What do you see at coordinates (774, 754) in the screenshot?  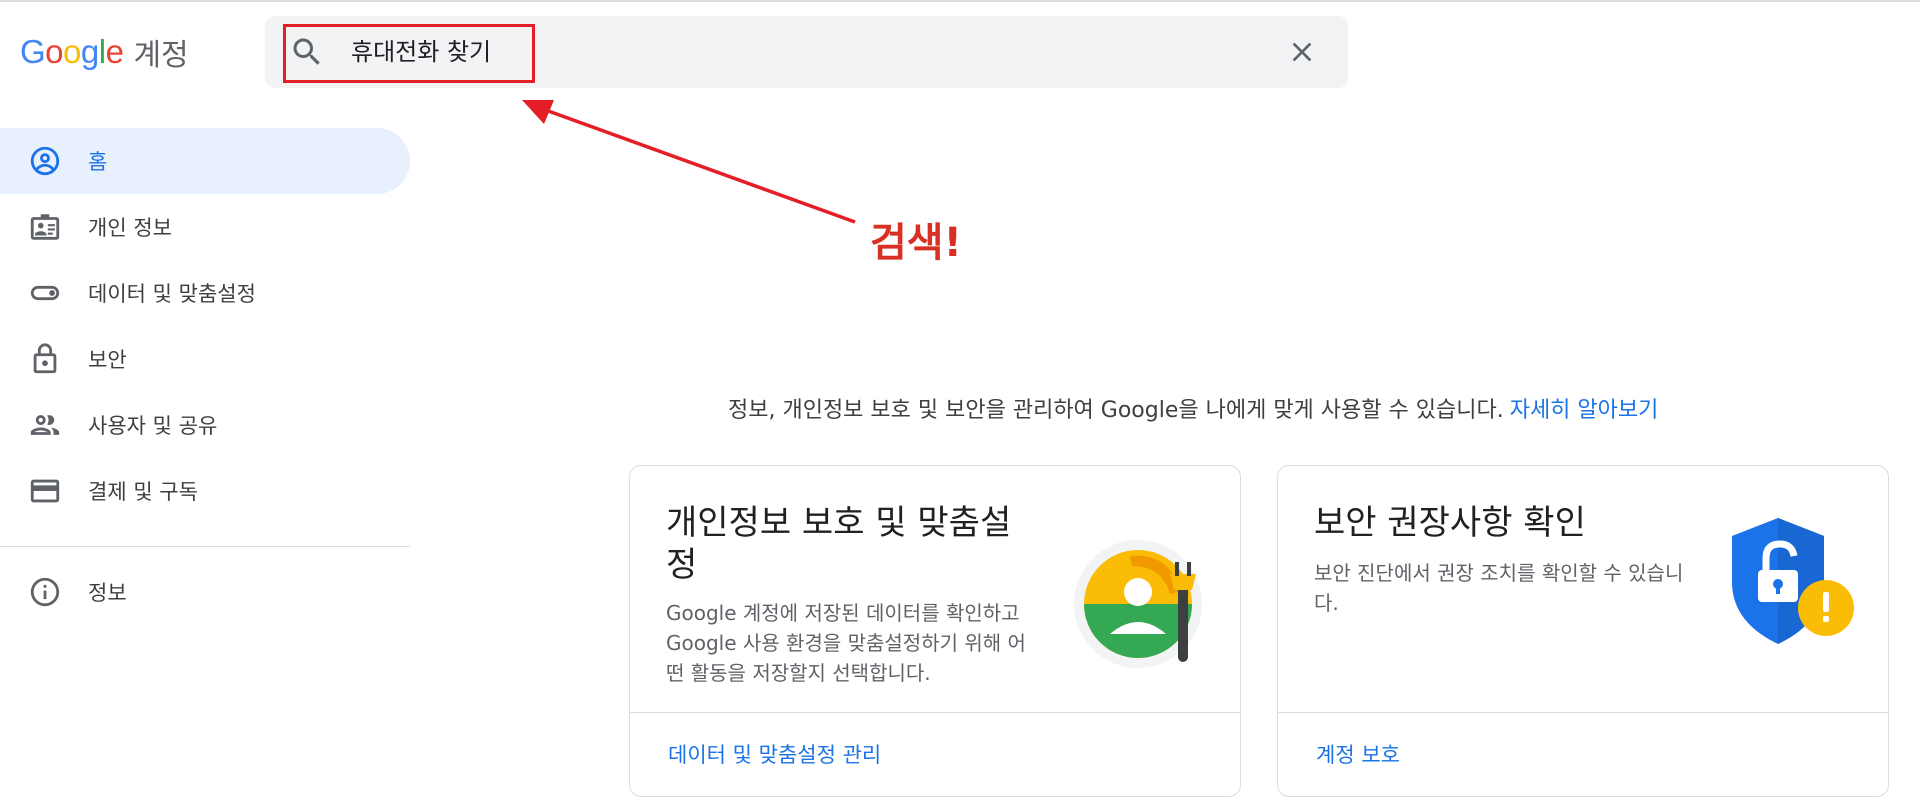 I see `manage-data-link: 데이터 및 맞춤설정 관리` at bounding box center [774, 754].